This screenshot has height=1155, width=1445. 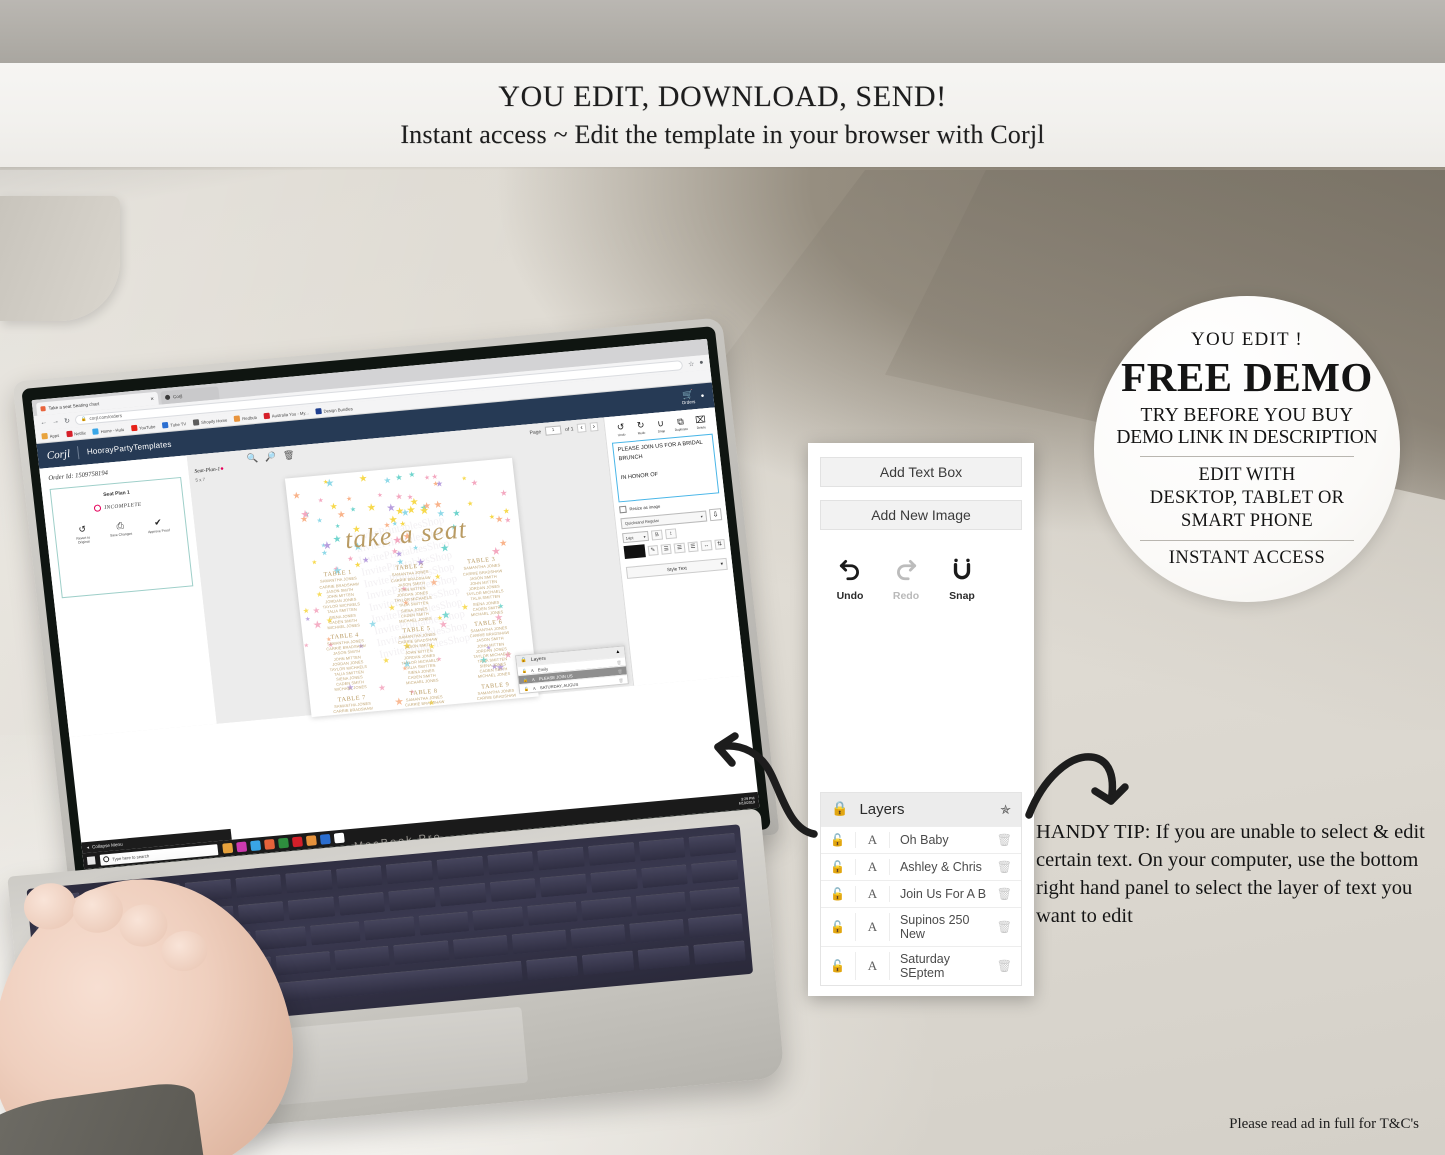 I want to click on chevron-left-icon: ‹, so click(x=581, y=428).